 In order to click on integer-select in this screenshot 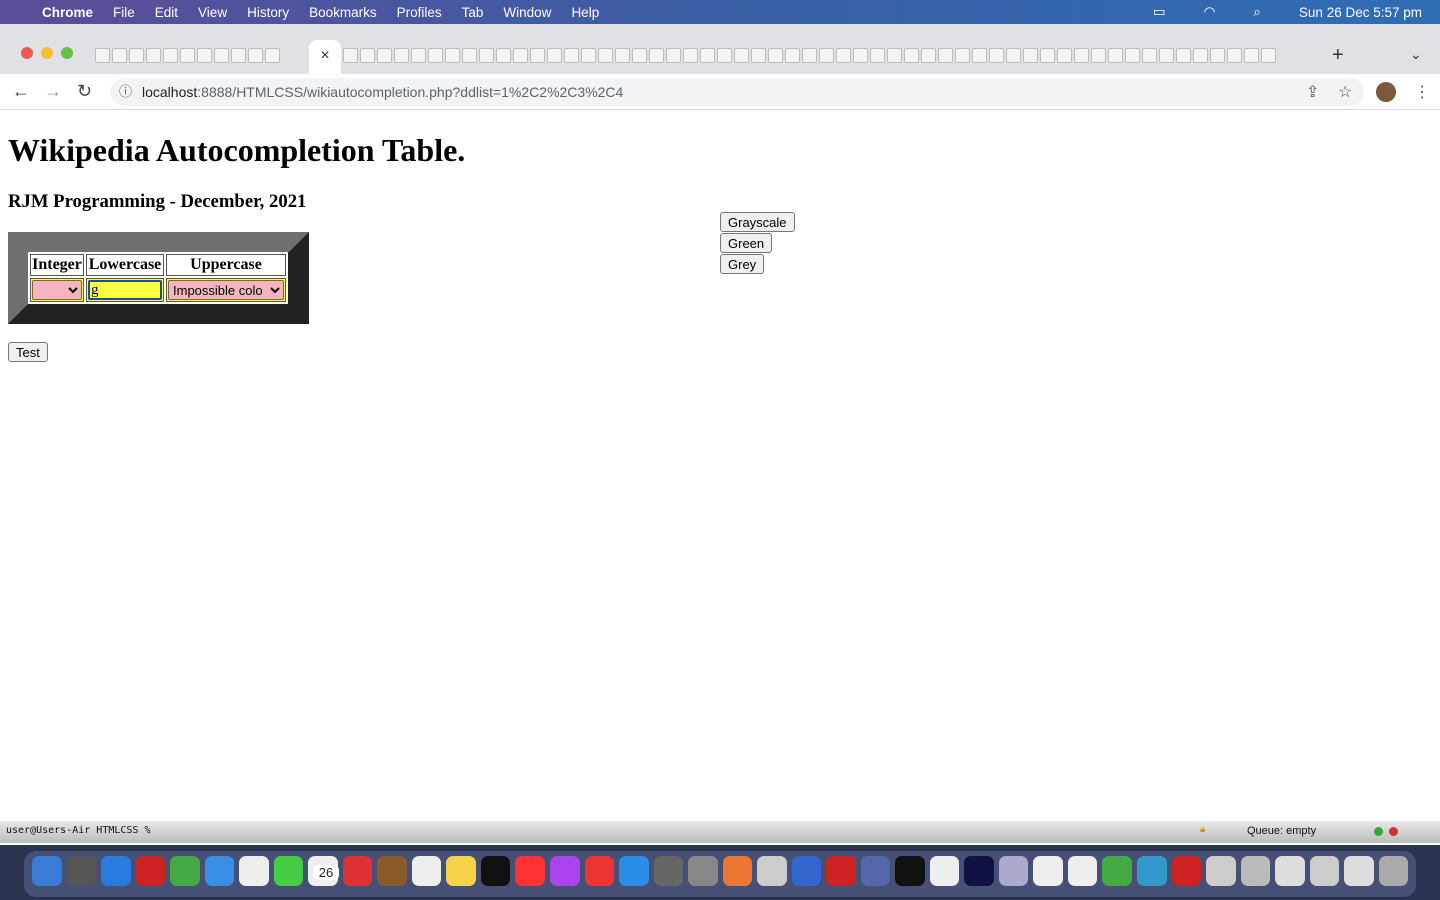, I will do `click(57, 290)`.